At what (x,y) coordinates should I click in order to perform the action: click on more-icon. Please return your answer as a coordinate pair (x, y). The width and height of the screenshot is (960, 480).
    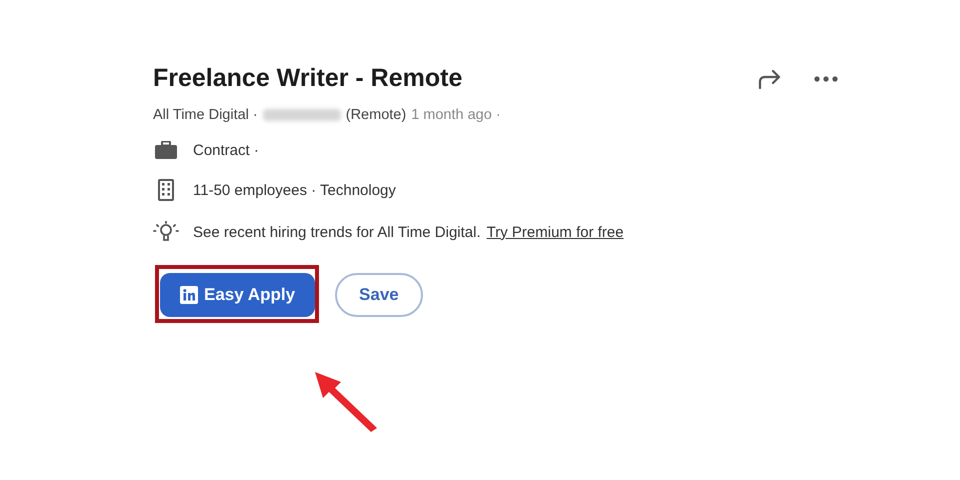
    Looking at the image, I should click on (826, 78).